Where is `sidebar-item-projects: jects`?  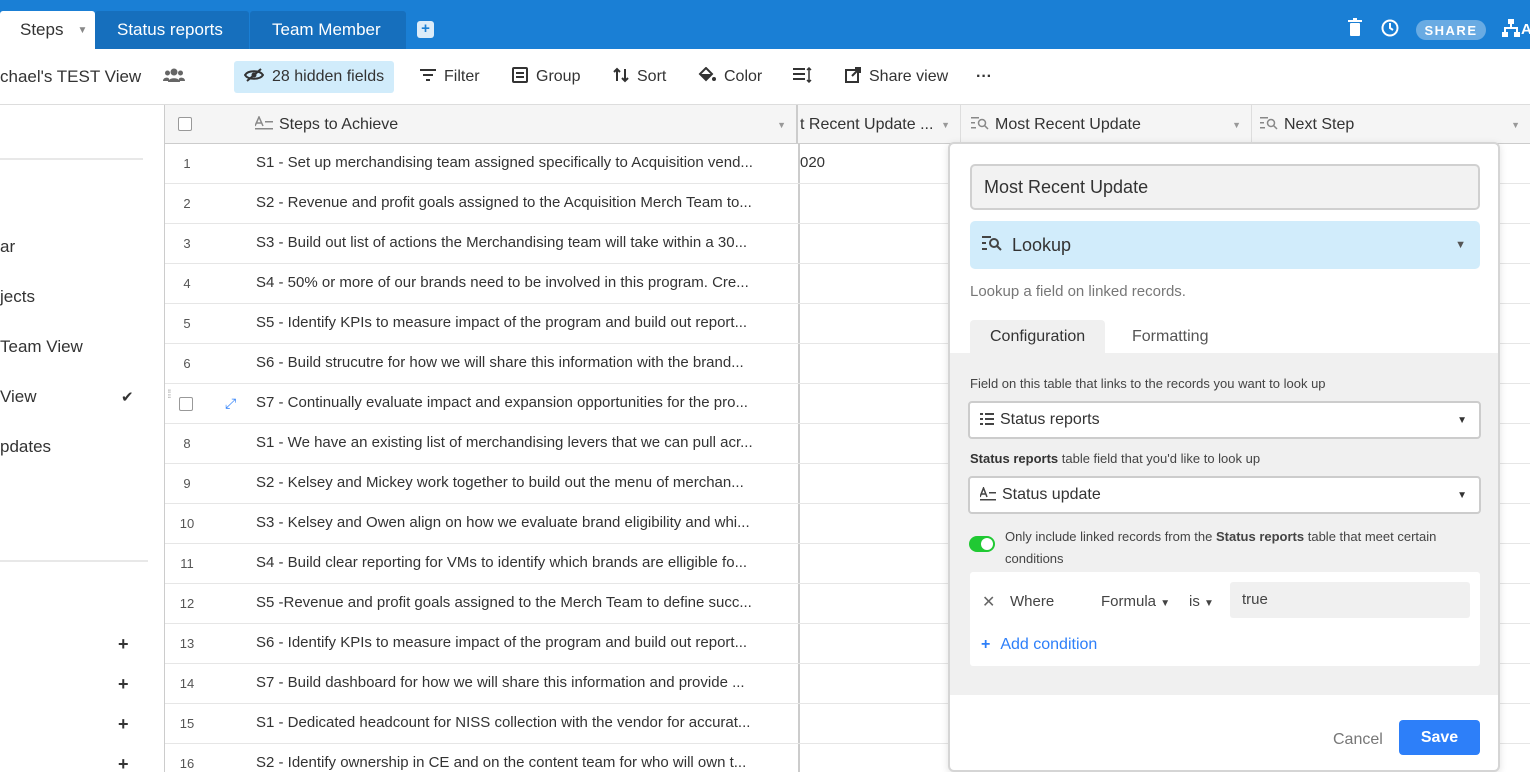 sidebar-item-projects: jects is located at coordinates (17, 297).